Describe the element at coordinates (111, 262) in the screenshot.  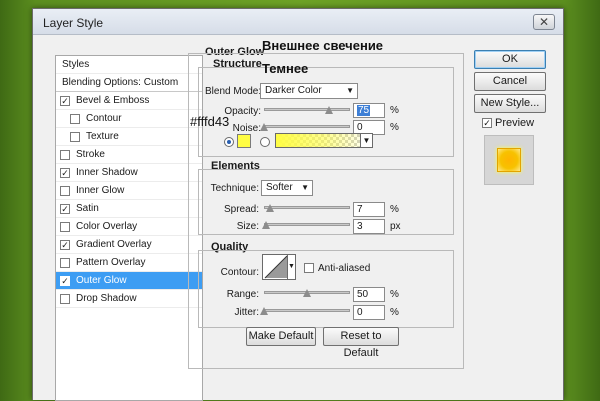
I see `sidebar-item-label: Pattern Overlay` at that location.